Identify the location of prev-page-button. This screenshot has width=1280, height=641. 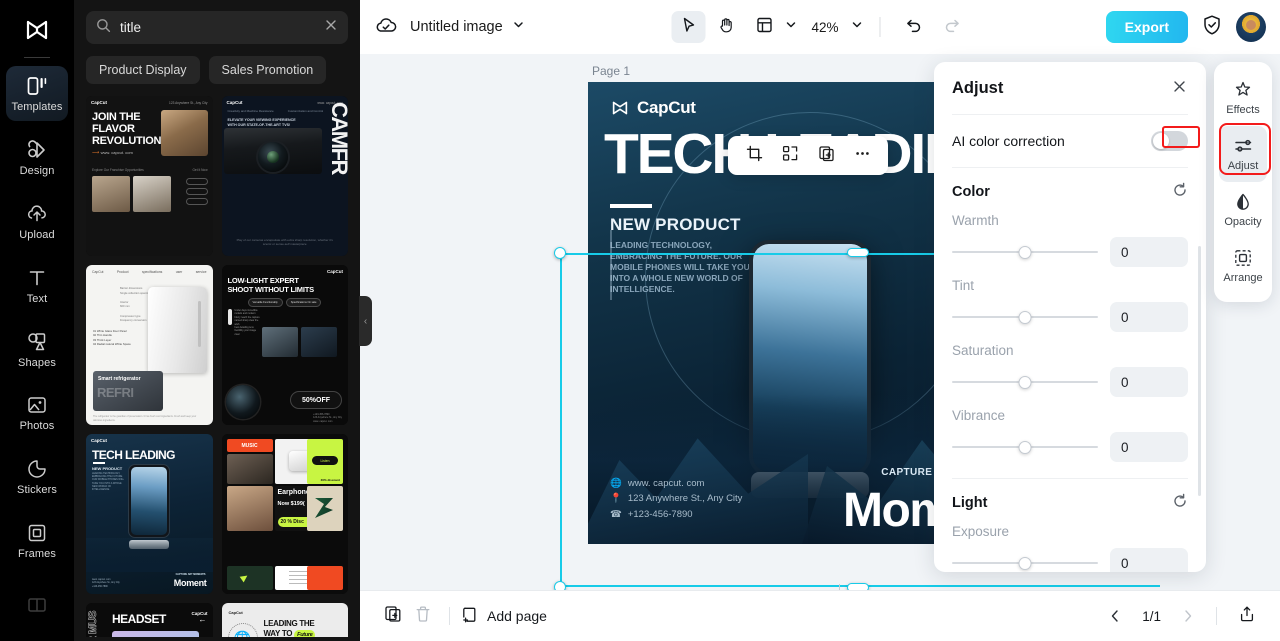
(1115, 616).